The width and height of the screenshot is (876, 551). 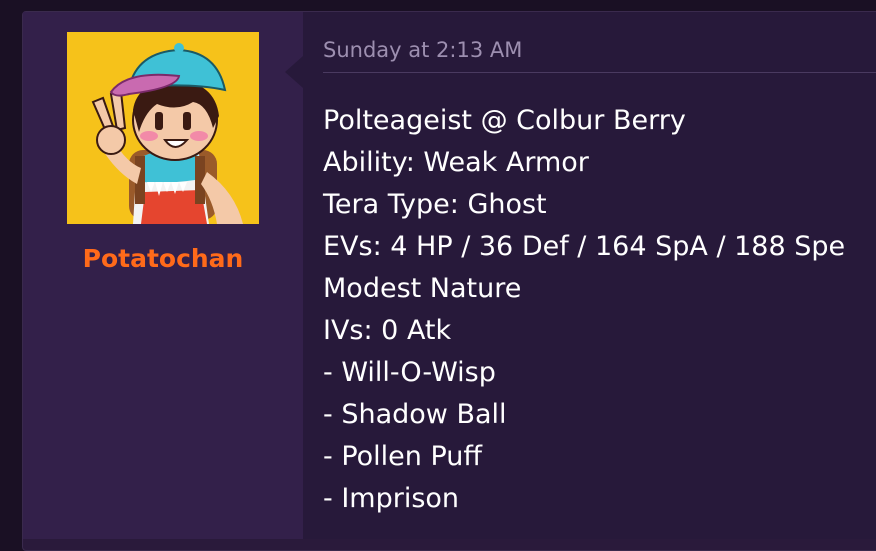 I want to click on message-line: Modest Nature, so click(x=422, y=288).